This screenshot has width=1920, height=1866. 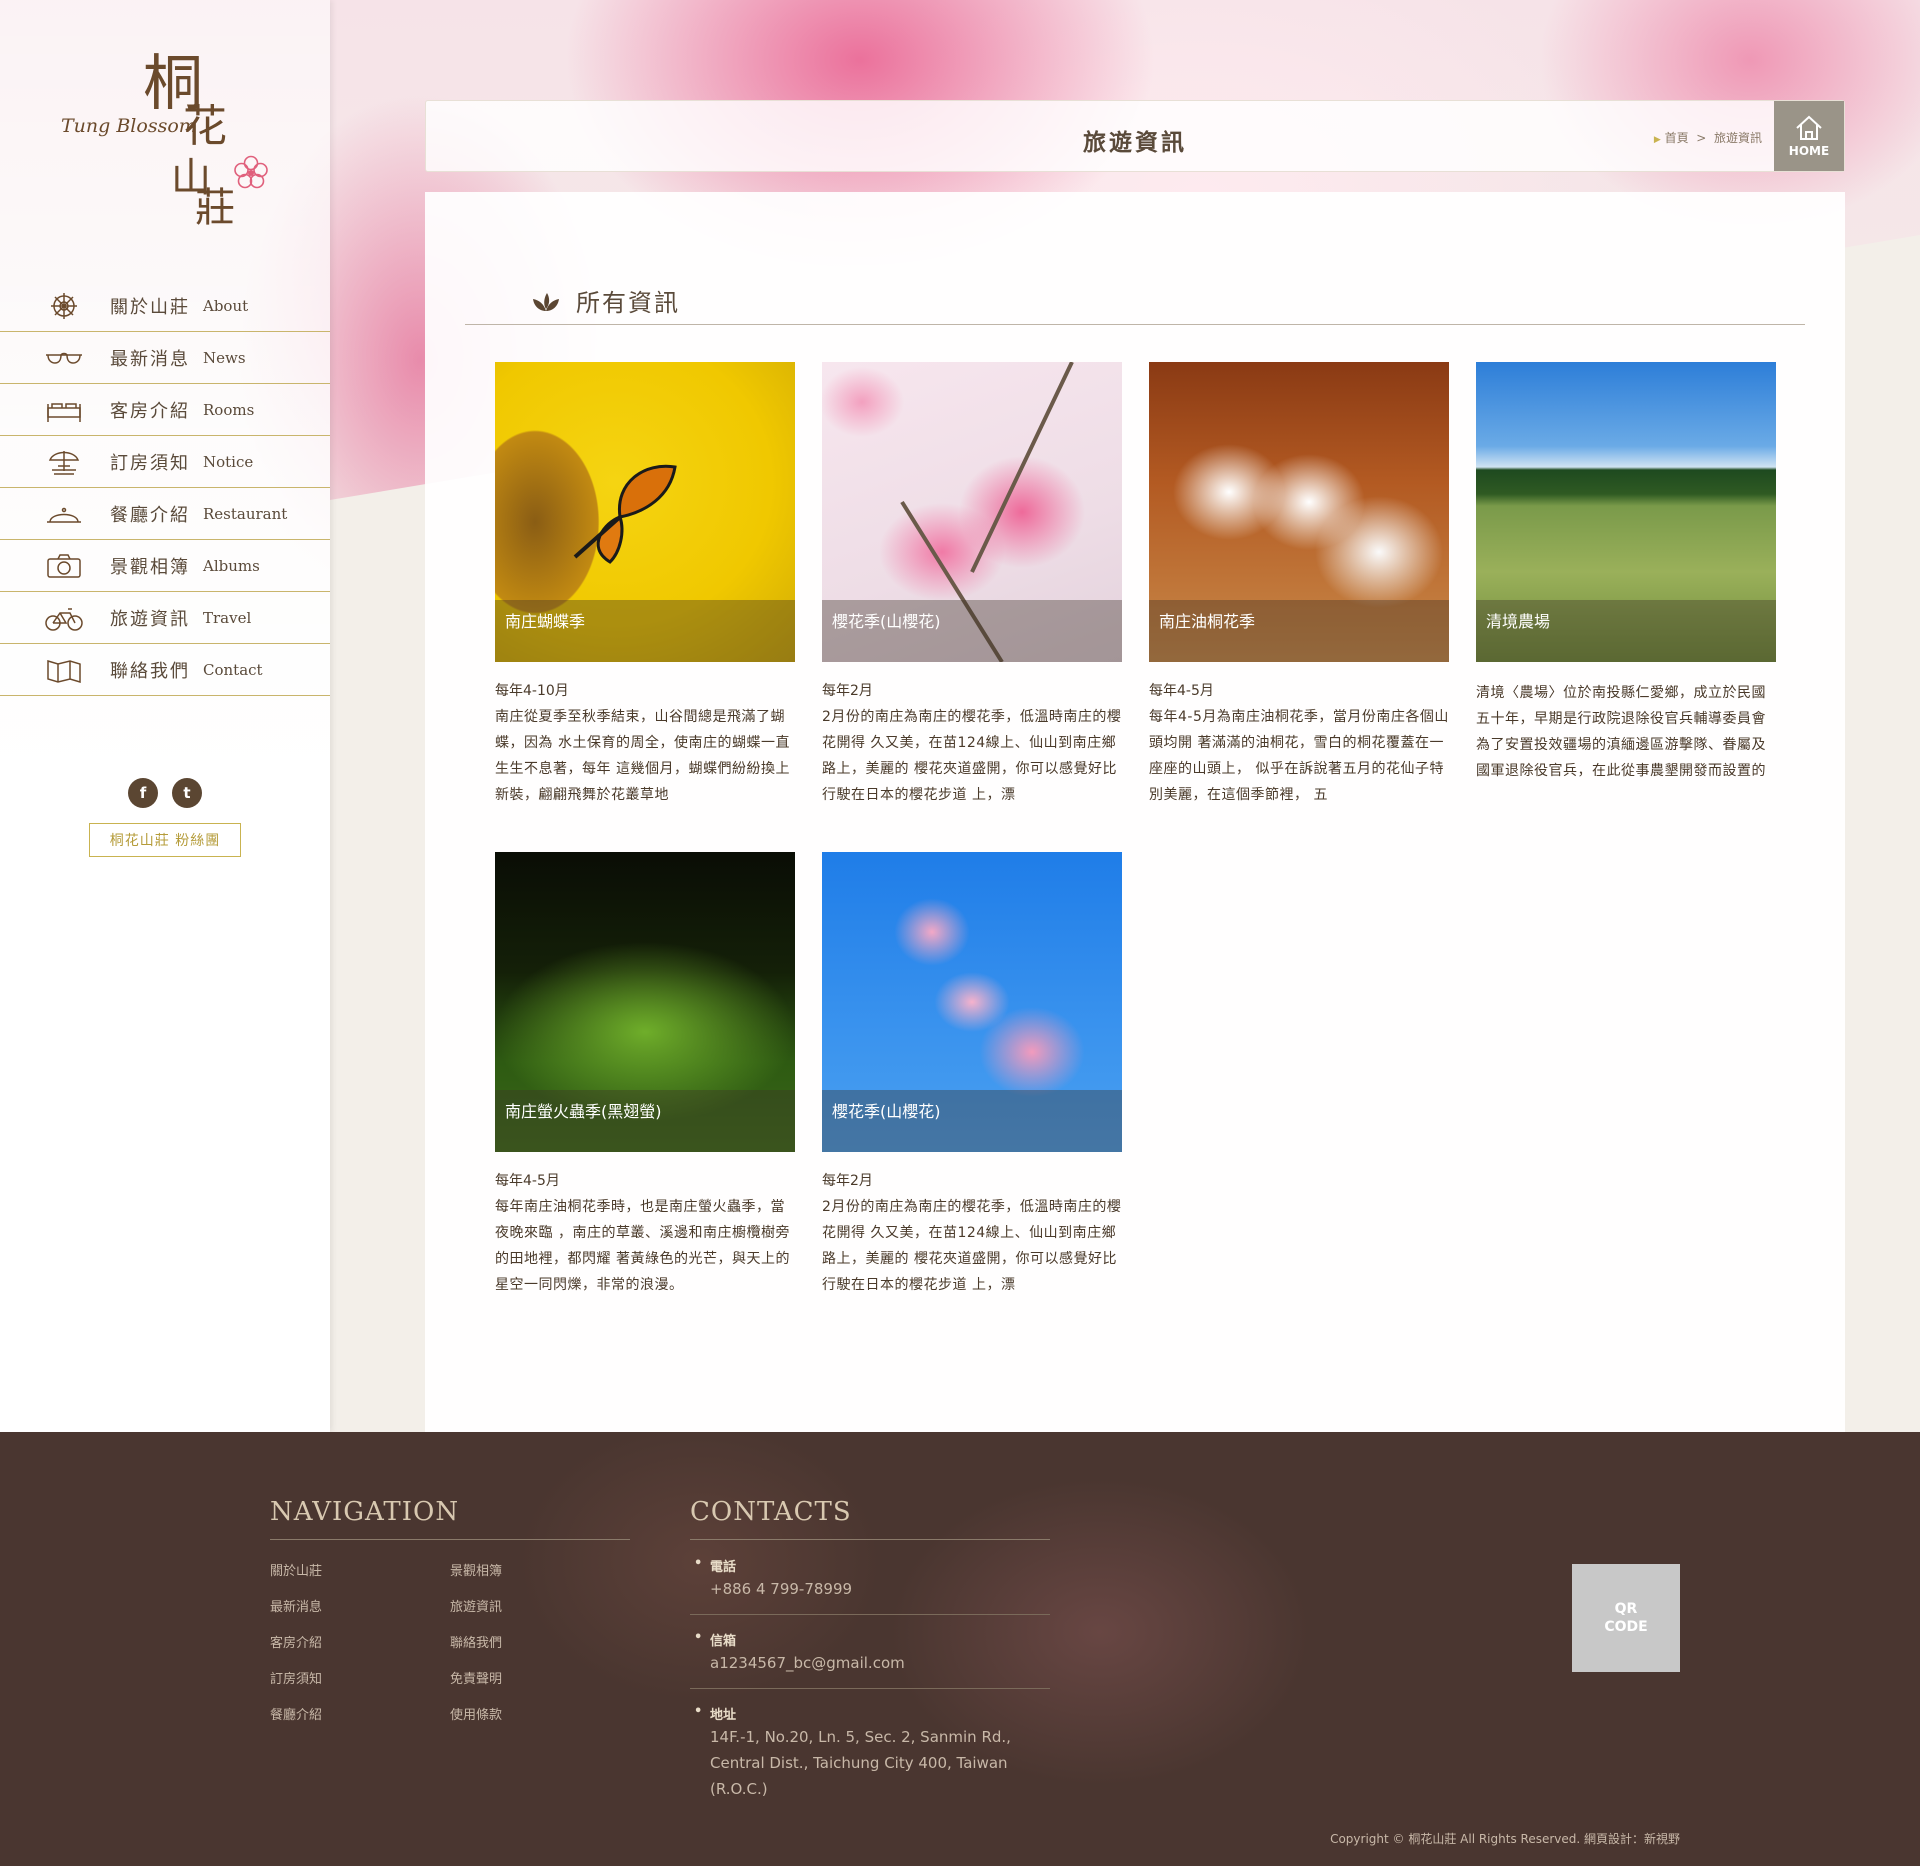 I want to click on card-caption: 櫻花季(山櫻花), so click(x=972, y=1121).